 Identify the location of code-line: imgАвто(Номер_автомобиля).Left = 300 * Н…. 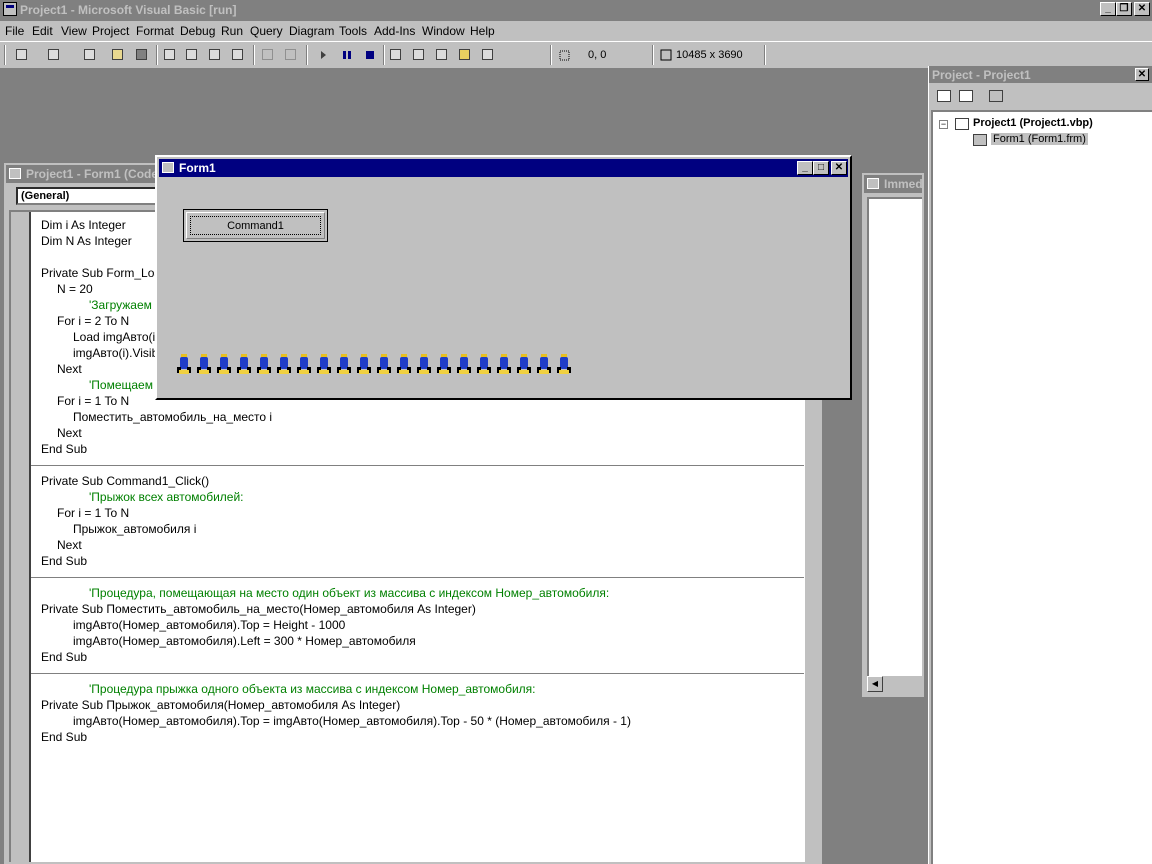
(422, 641).